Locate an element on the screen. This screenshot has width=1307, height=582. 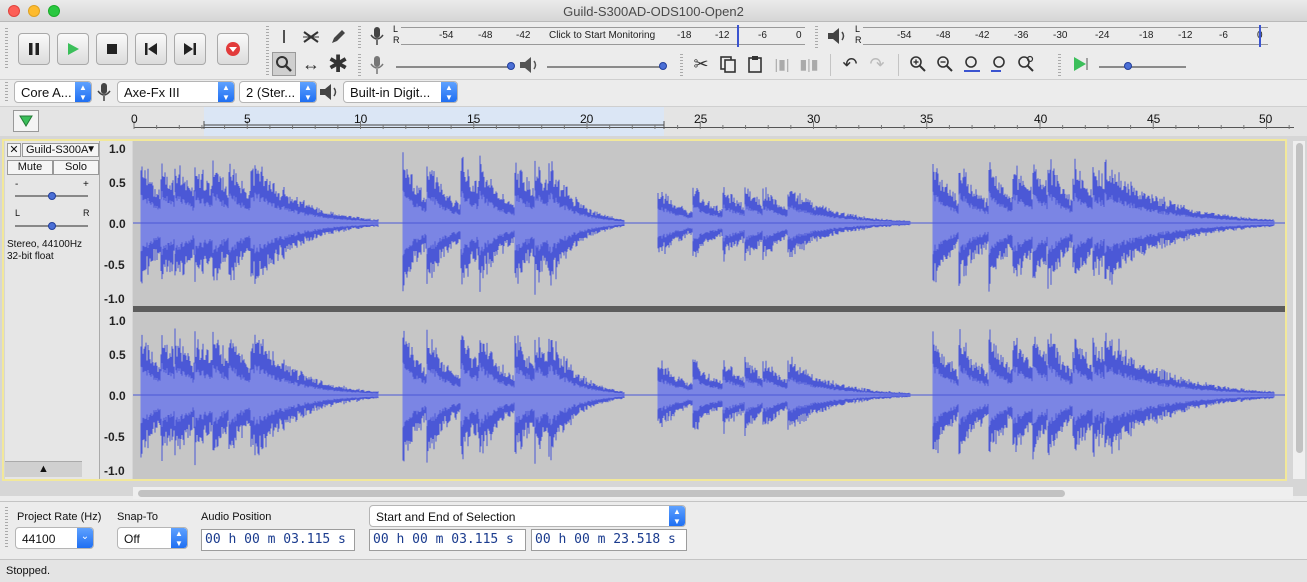
vertical-scrollbar is located at coordinates (1299, 310).